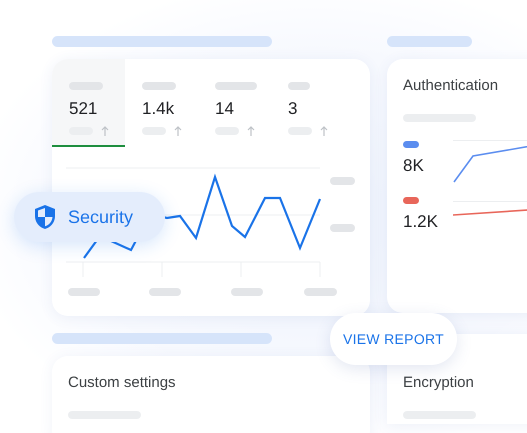 This screenshot has width=527, height=433. What do you see at coordinates (122, 383) in the screenshot?
I see `card-title: Custom settings` at bounding box center [122, 383].